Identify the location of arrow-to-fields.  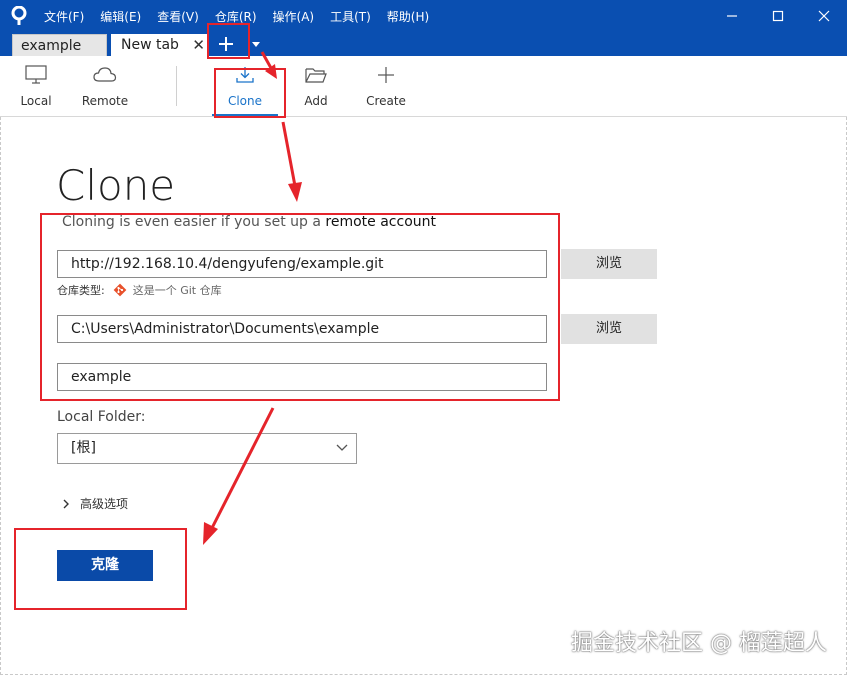
(291, 161).